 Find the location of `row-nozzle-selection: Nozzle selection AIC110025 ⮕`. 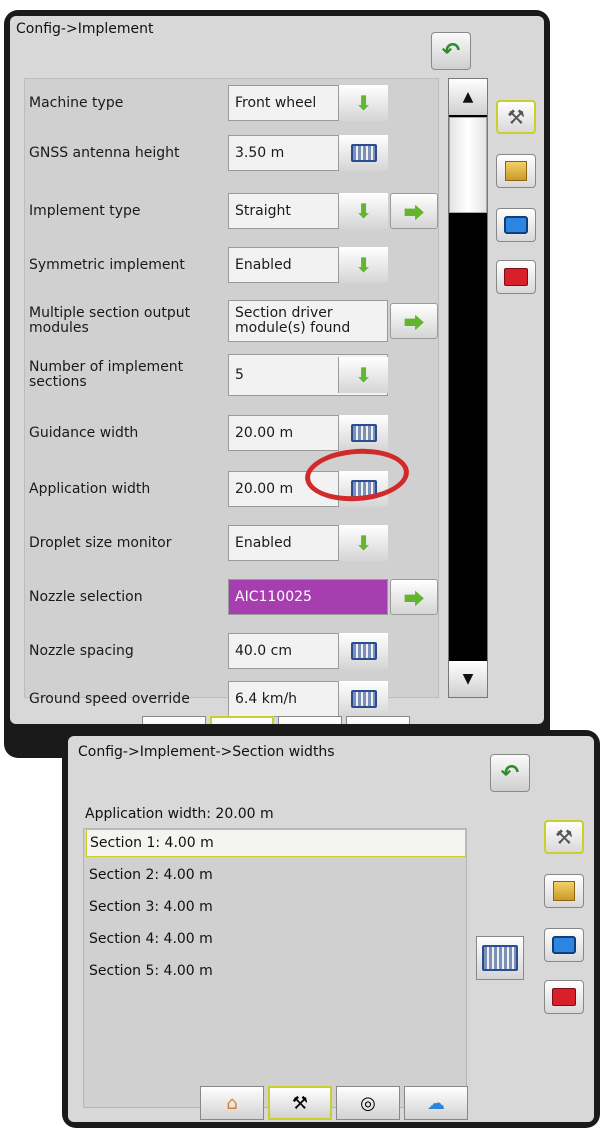

row-nozzle-selection: Nozzle selection AIC110025 ⮕ is located at coordinates (232, 597).